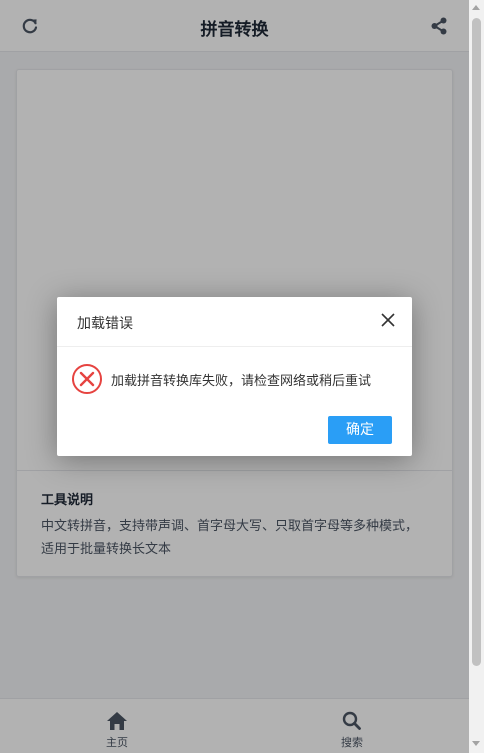  I want to click on error-circle-icon, so click(87, 379).